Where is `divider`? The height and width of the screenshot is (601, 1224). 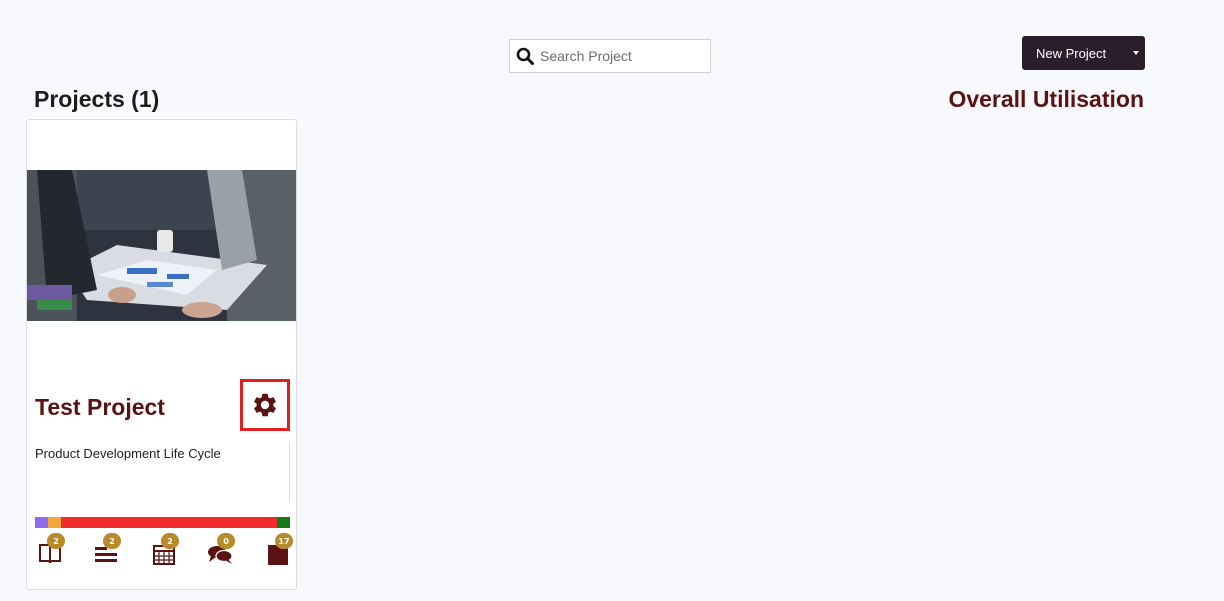 divider is located at coordinates (289, 472).